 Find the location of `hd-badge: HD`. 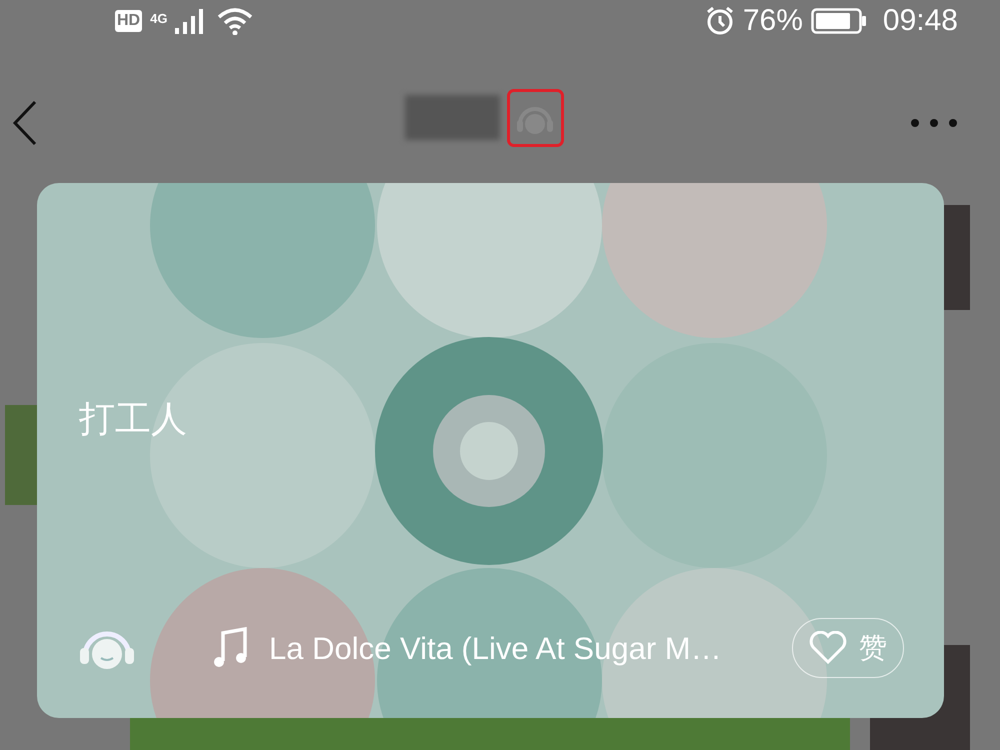

hd-badge: HD is located at coordinates (128, 21).